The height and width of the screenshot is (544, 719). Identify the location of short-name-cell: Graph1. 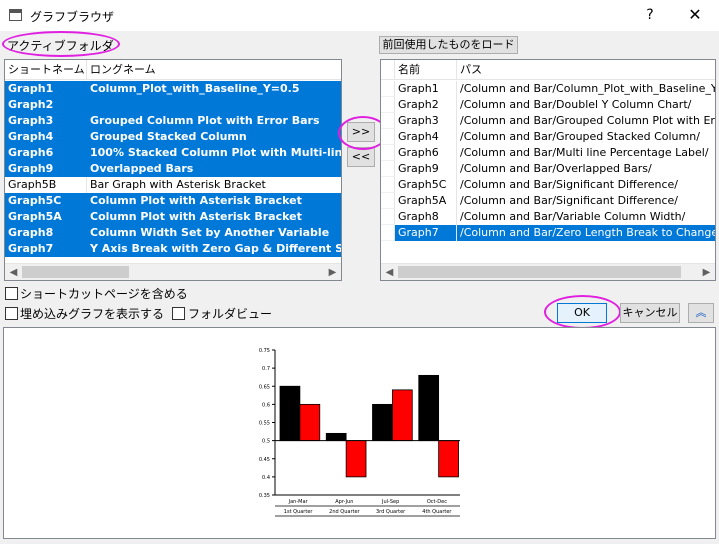
(31, 88).